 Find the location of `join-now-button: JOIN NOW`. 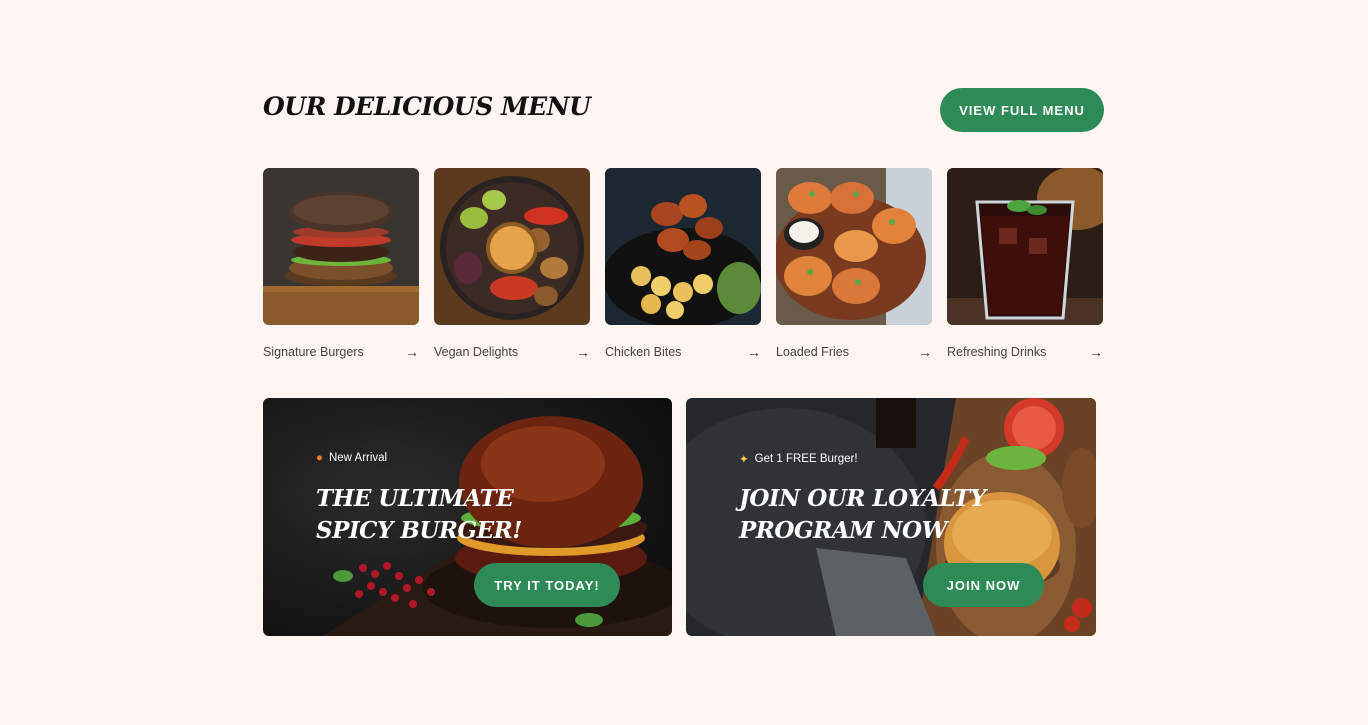

join-now-button: JOIN NOW is located at coordinates (983, 585).